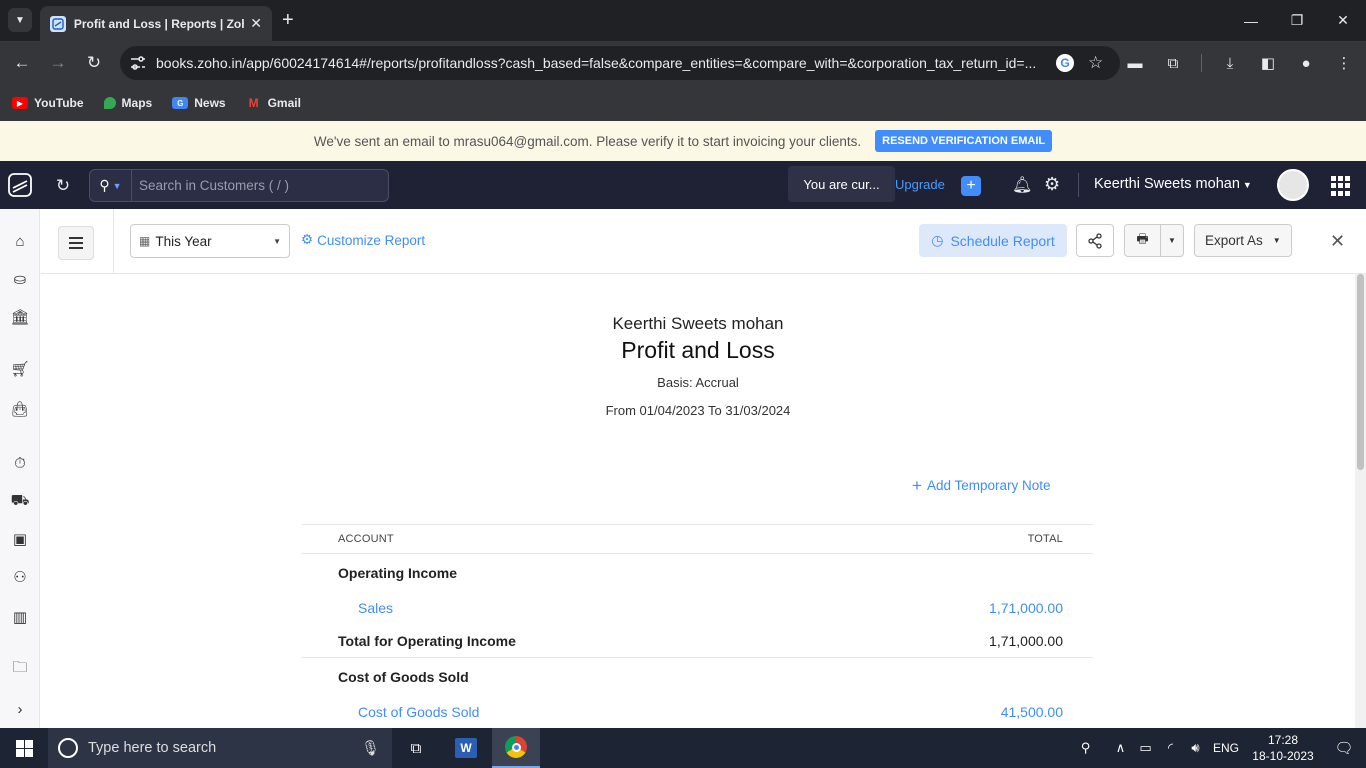  What do you see at coordinates (1195, 748) in the screenshot?
I see `volume-icon: 🔊︎` at bounding box center [1195, 748].